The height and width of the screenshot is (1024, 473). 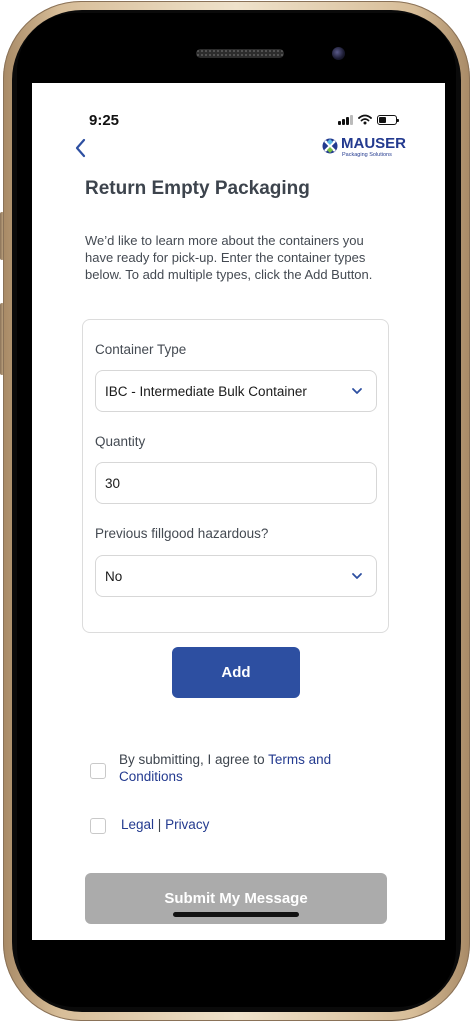 I want to click on earpiece-speaker, so click(x=240, y=53).